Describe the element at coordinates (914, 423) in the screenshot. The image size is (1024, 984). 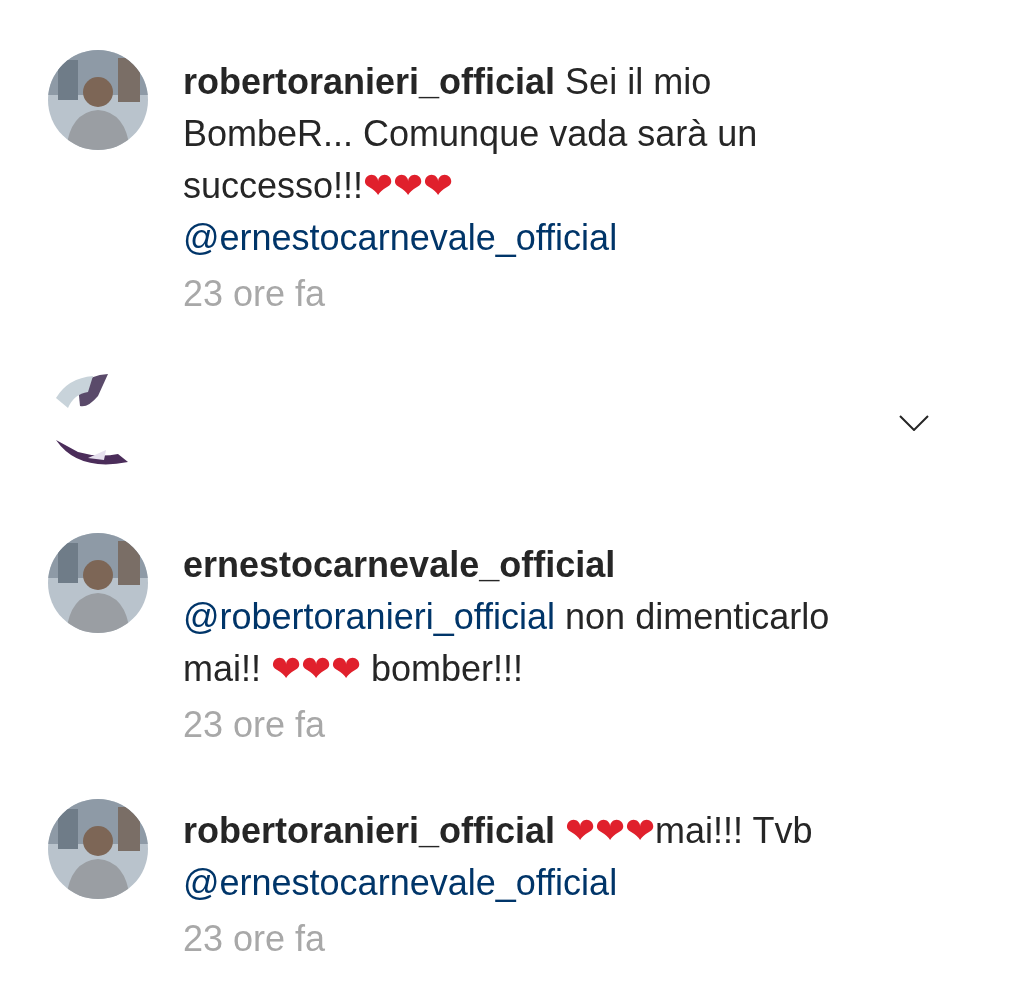
I see `chevron-down-icon` at that location.